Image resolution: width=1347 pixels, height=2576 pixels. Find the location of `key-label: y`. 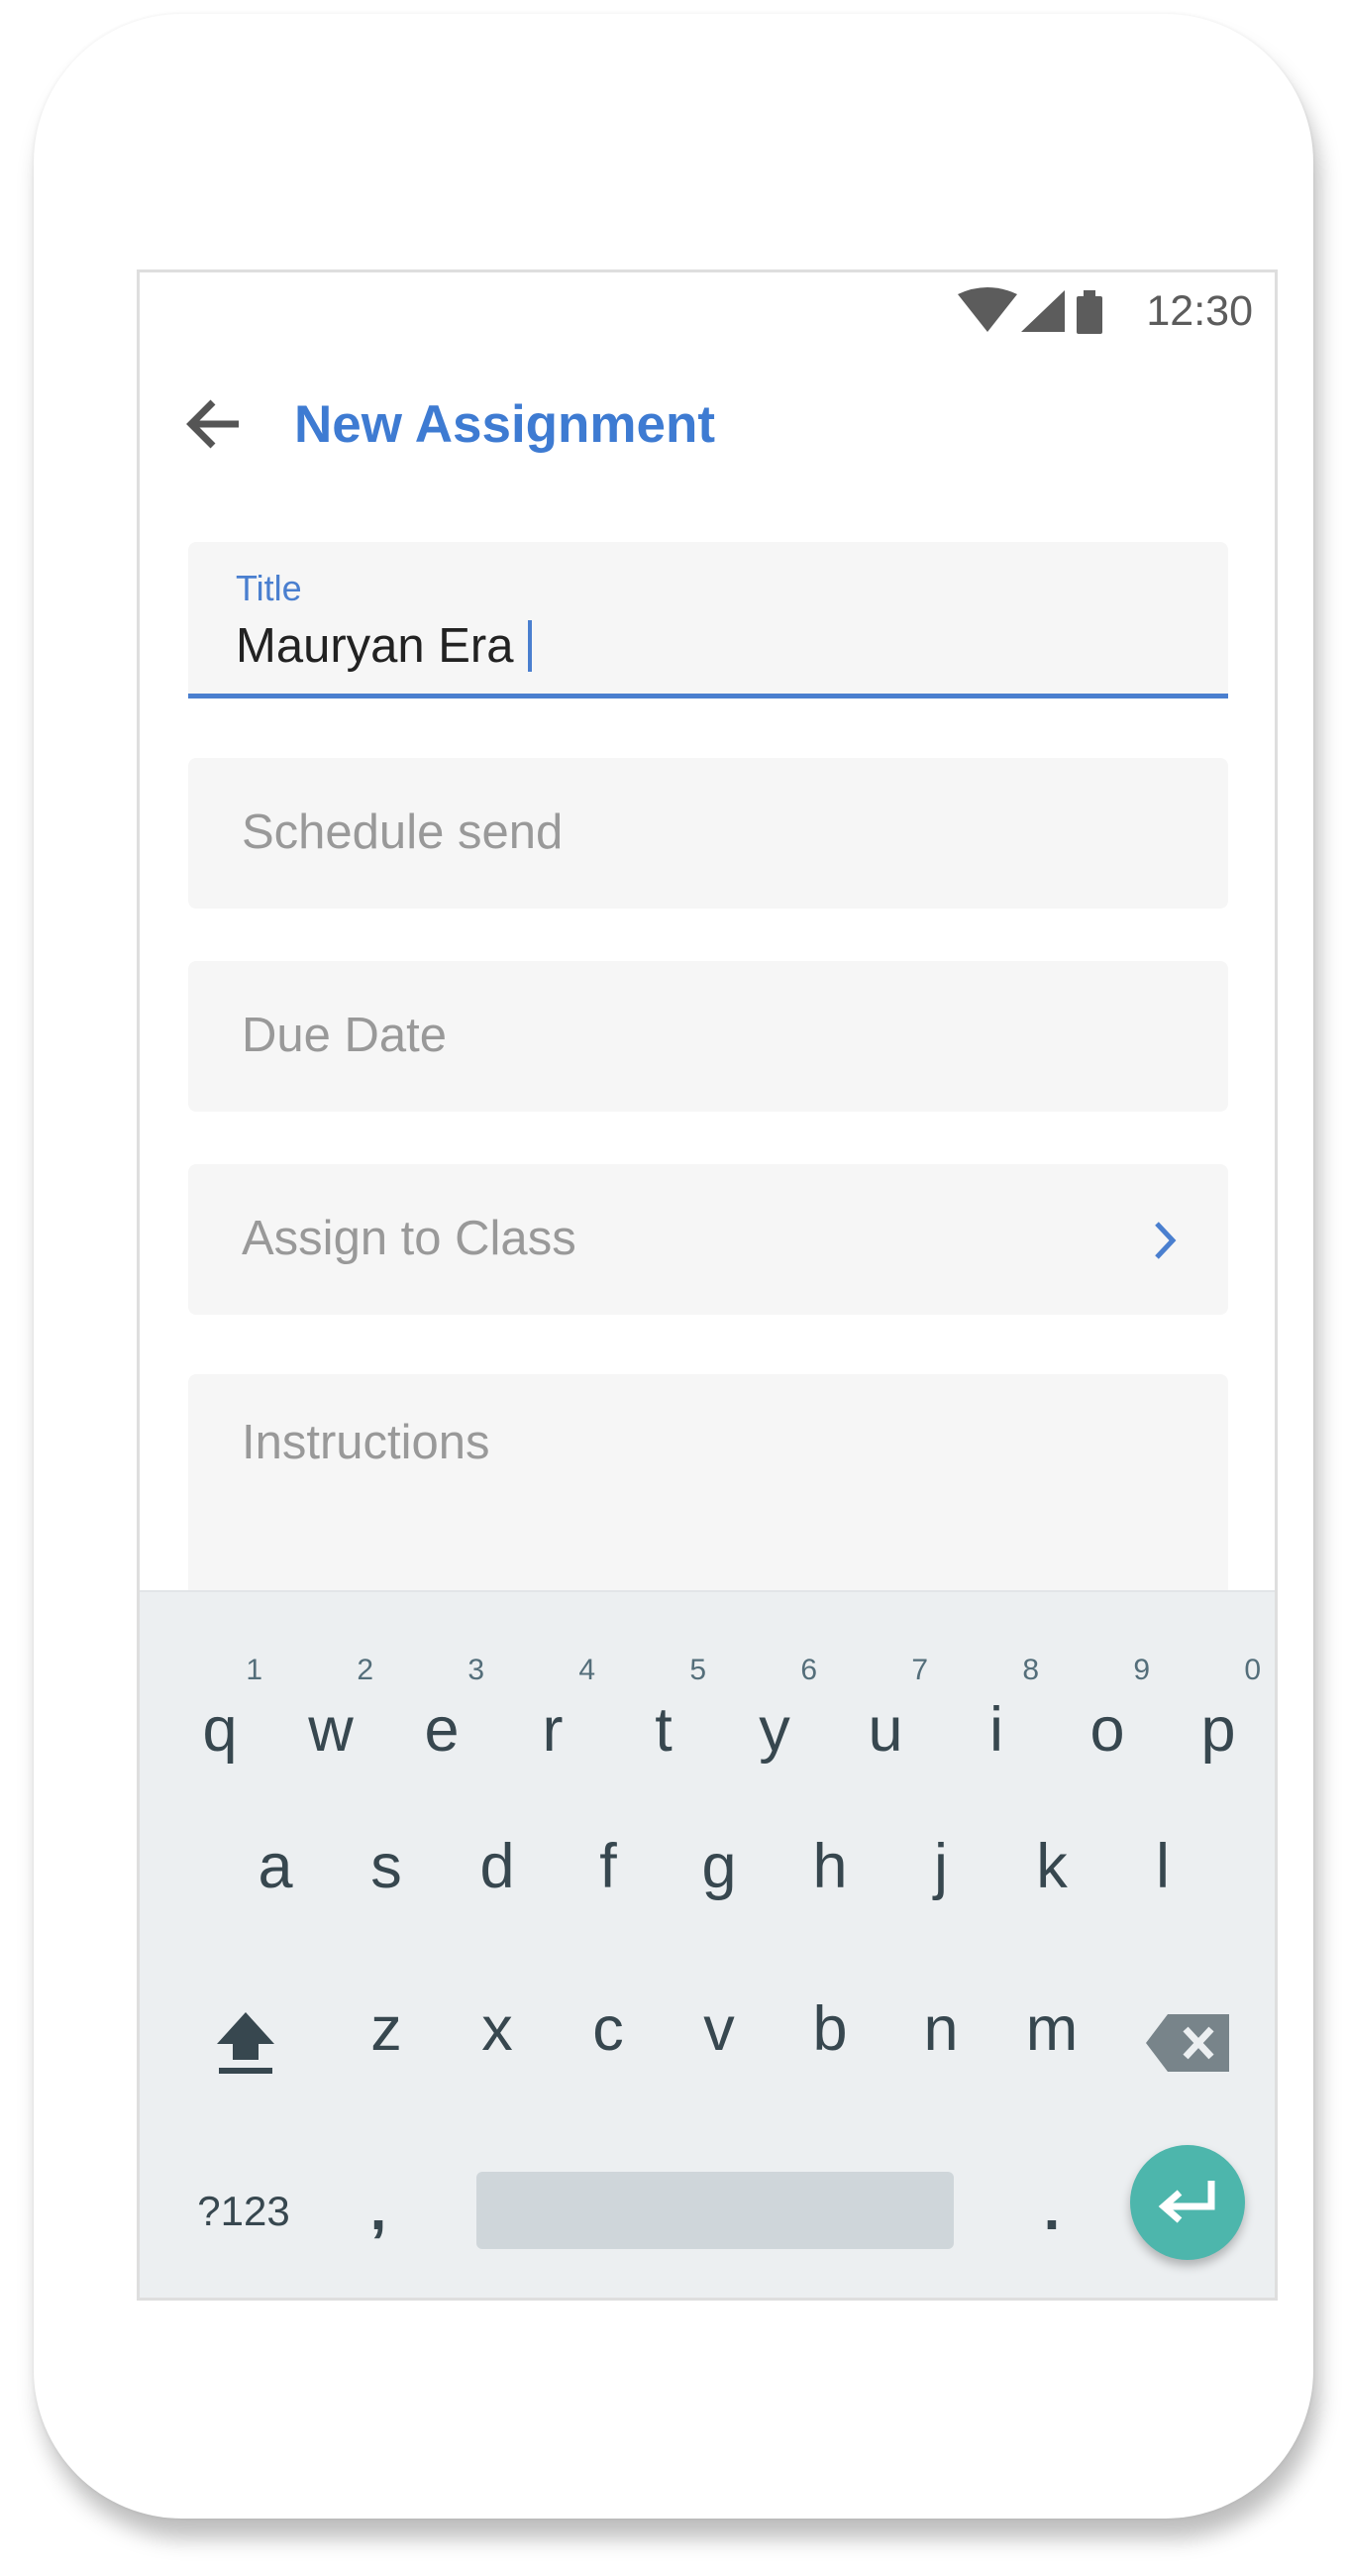

key-label: y is located at coordinates (774, 1730).